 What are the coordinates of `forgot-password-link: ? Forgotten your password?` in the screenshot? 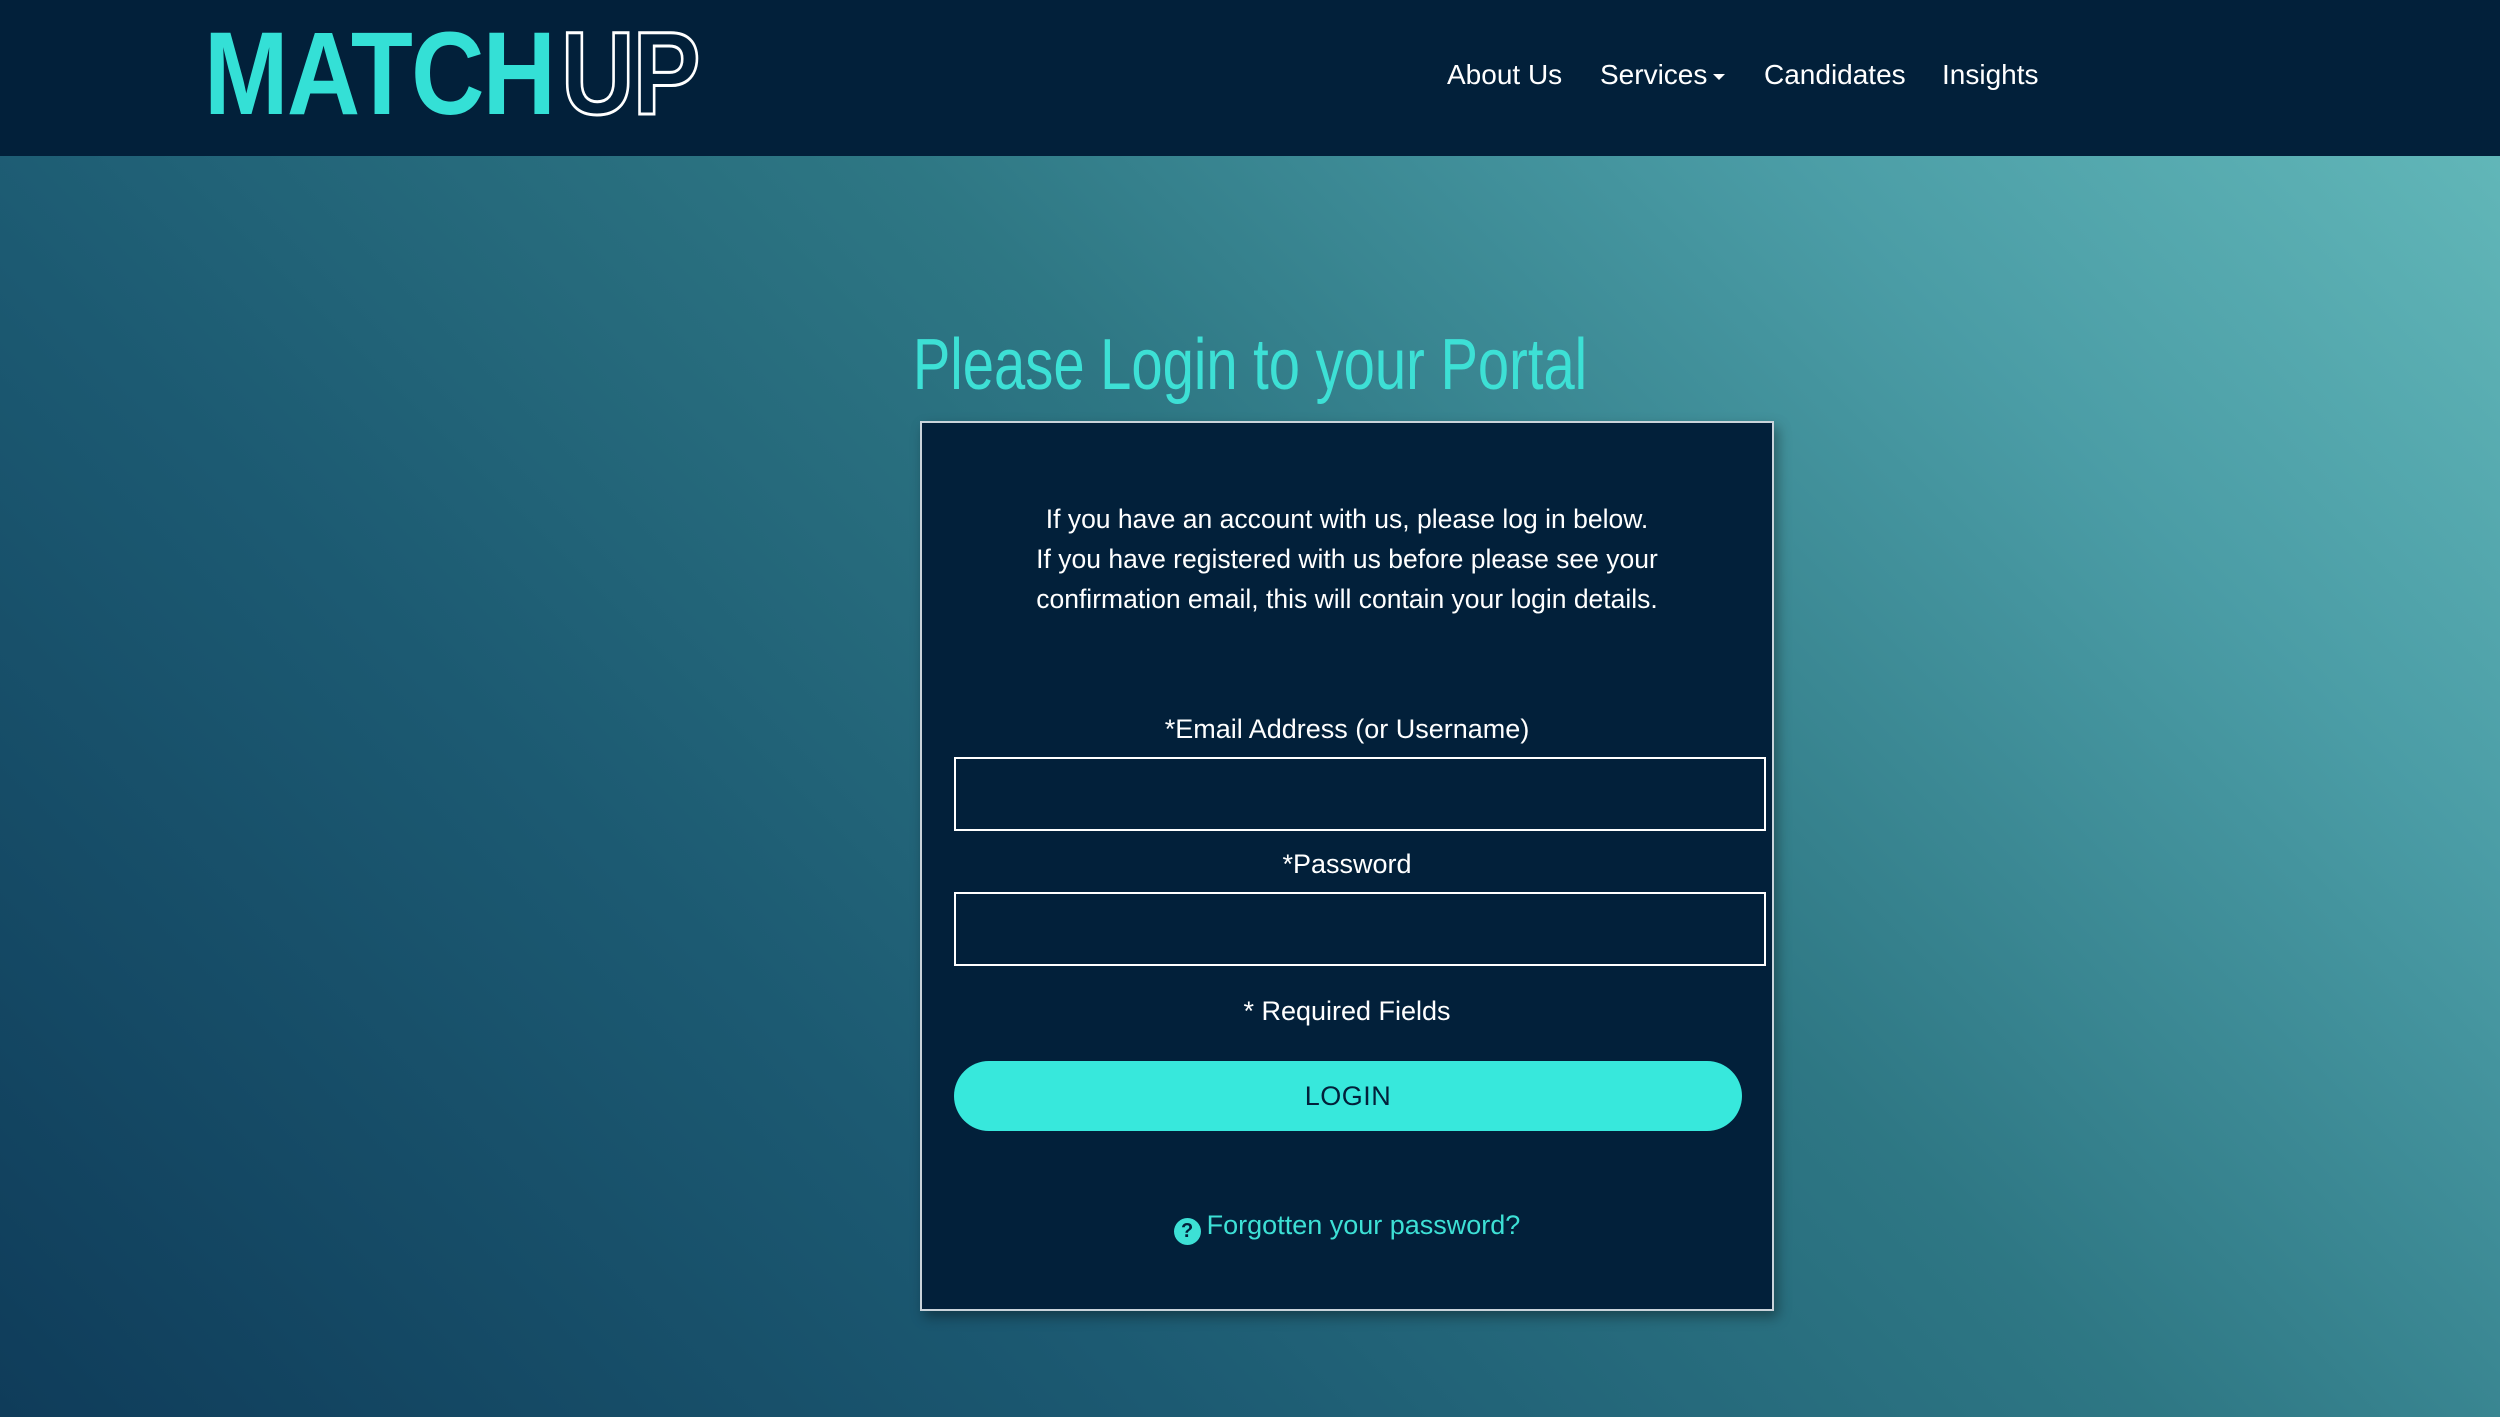 It's located at (1347, 1226).